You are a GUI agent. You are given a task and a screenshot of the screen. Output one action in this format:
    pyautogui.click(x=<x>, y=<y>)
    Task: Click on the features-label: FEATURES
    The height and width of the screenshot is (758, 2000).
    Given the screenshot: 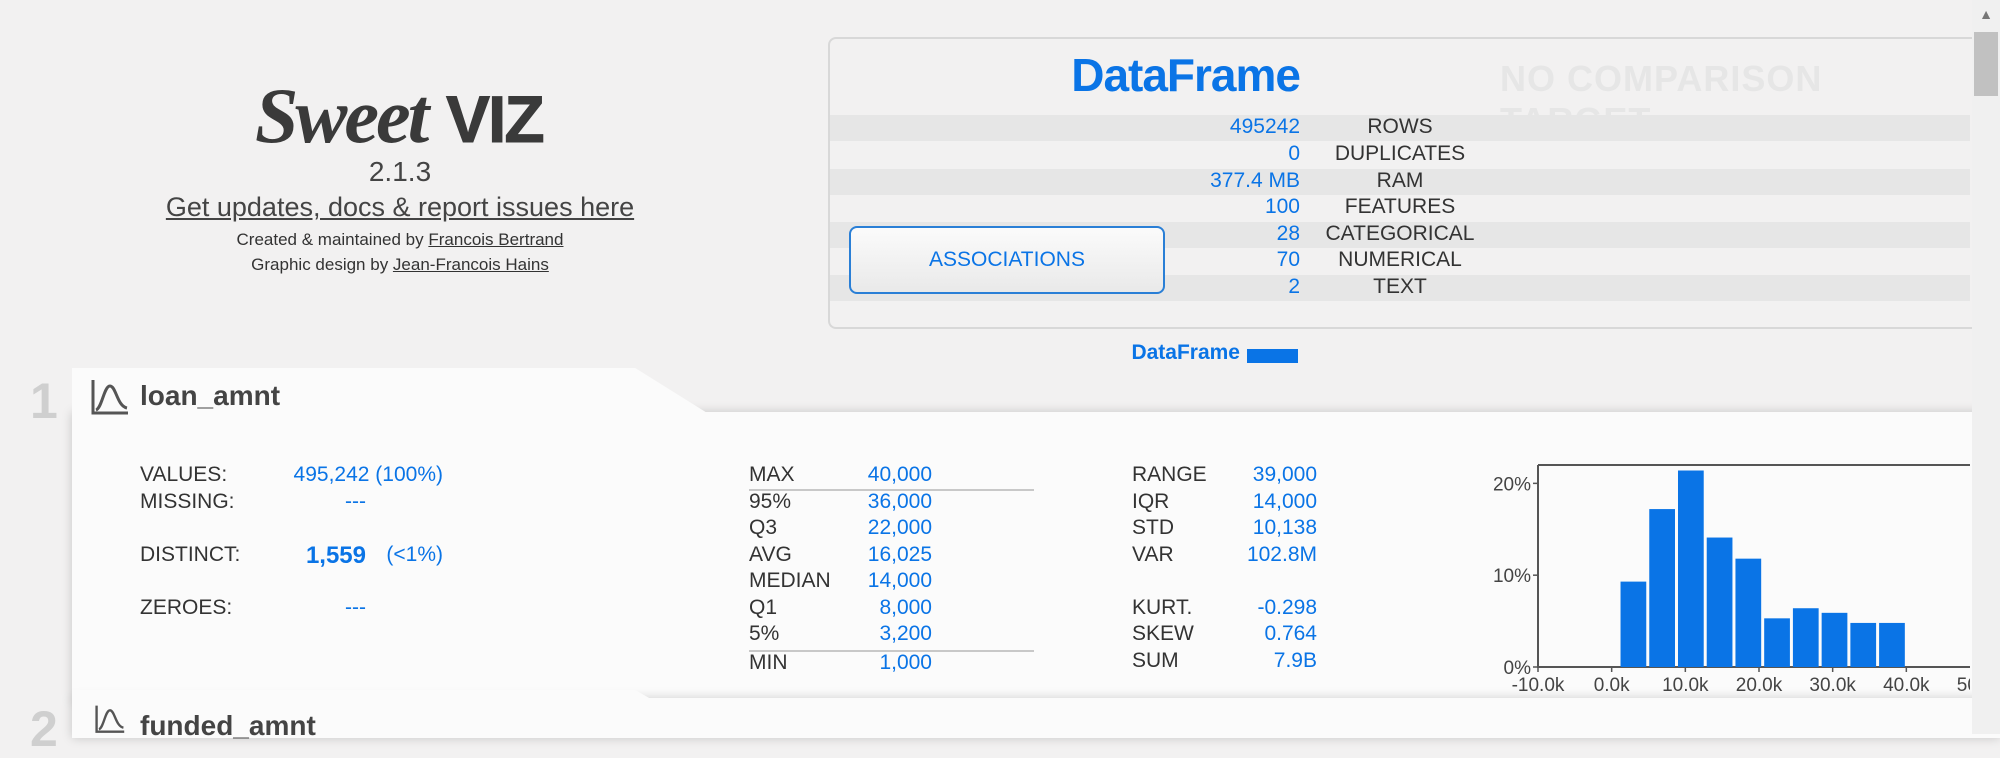 What is the action you would take?
    pyautogui.click(x=1400, y=206)
    